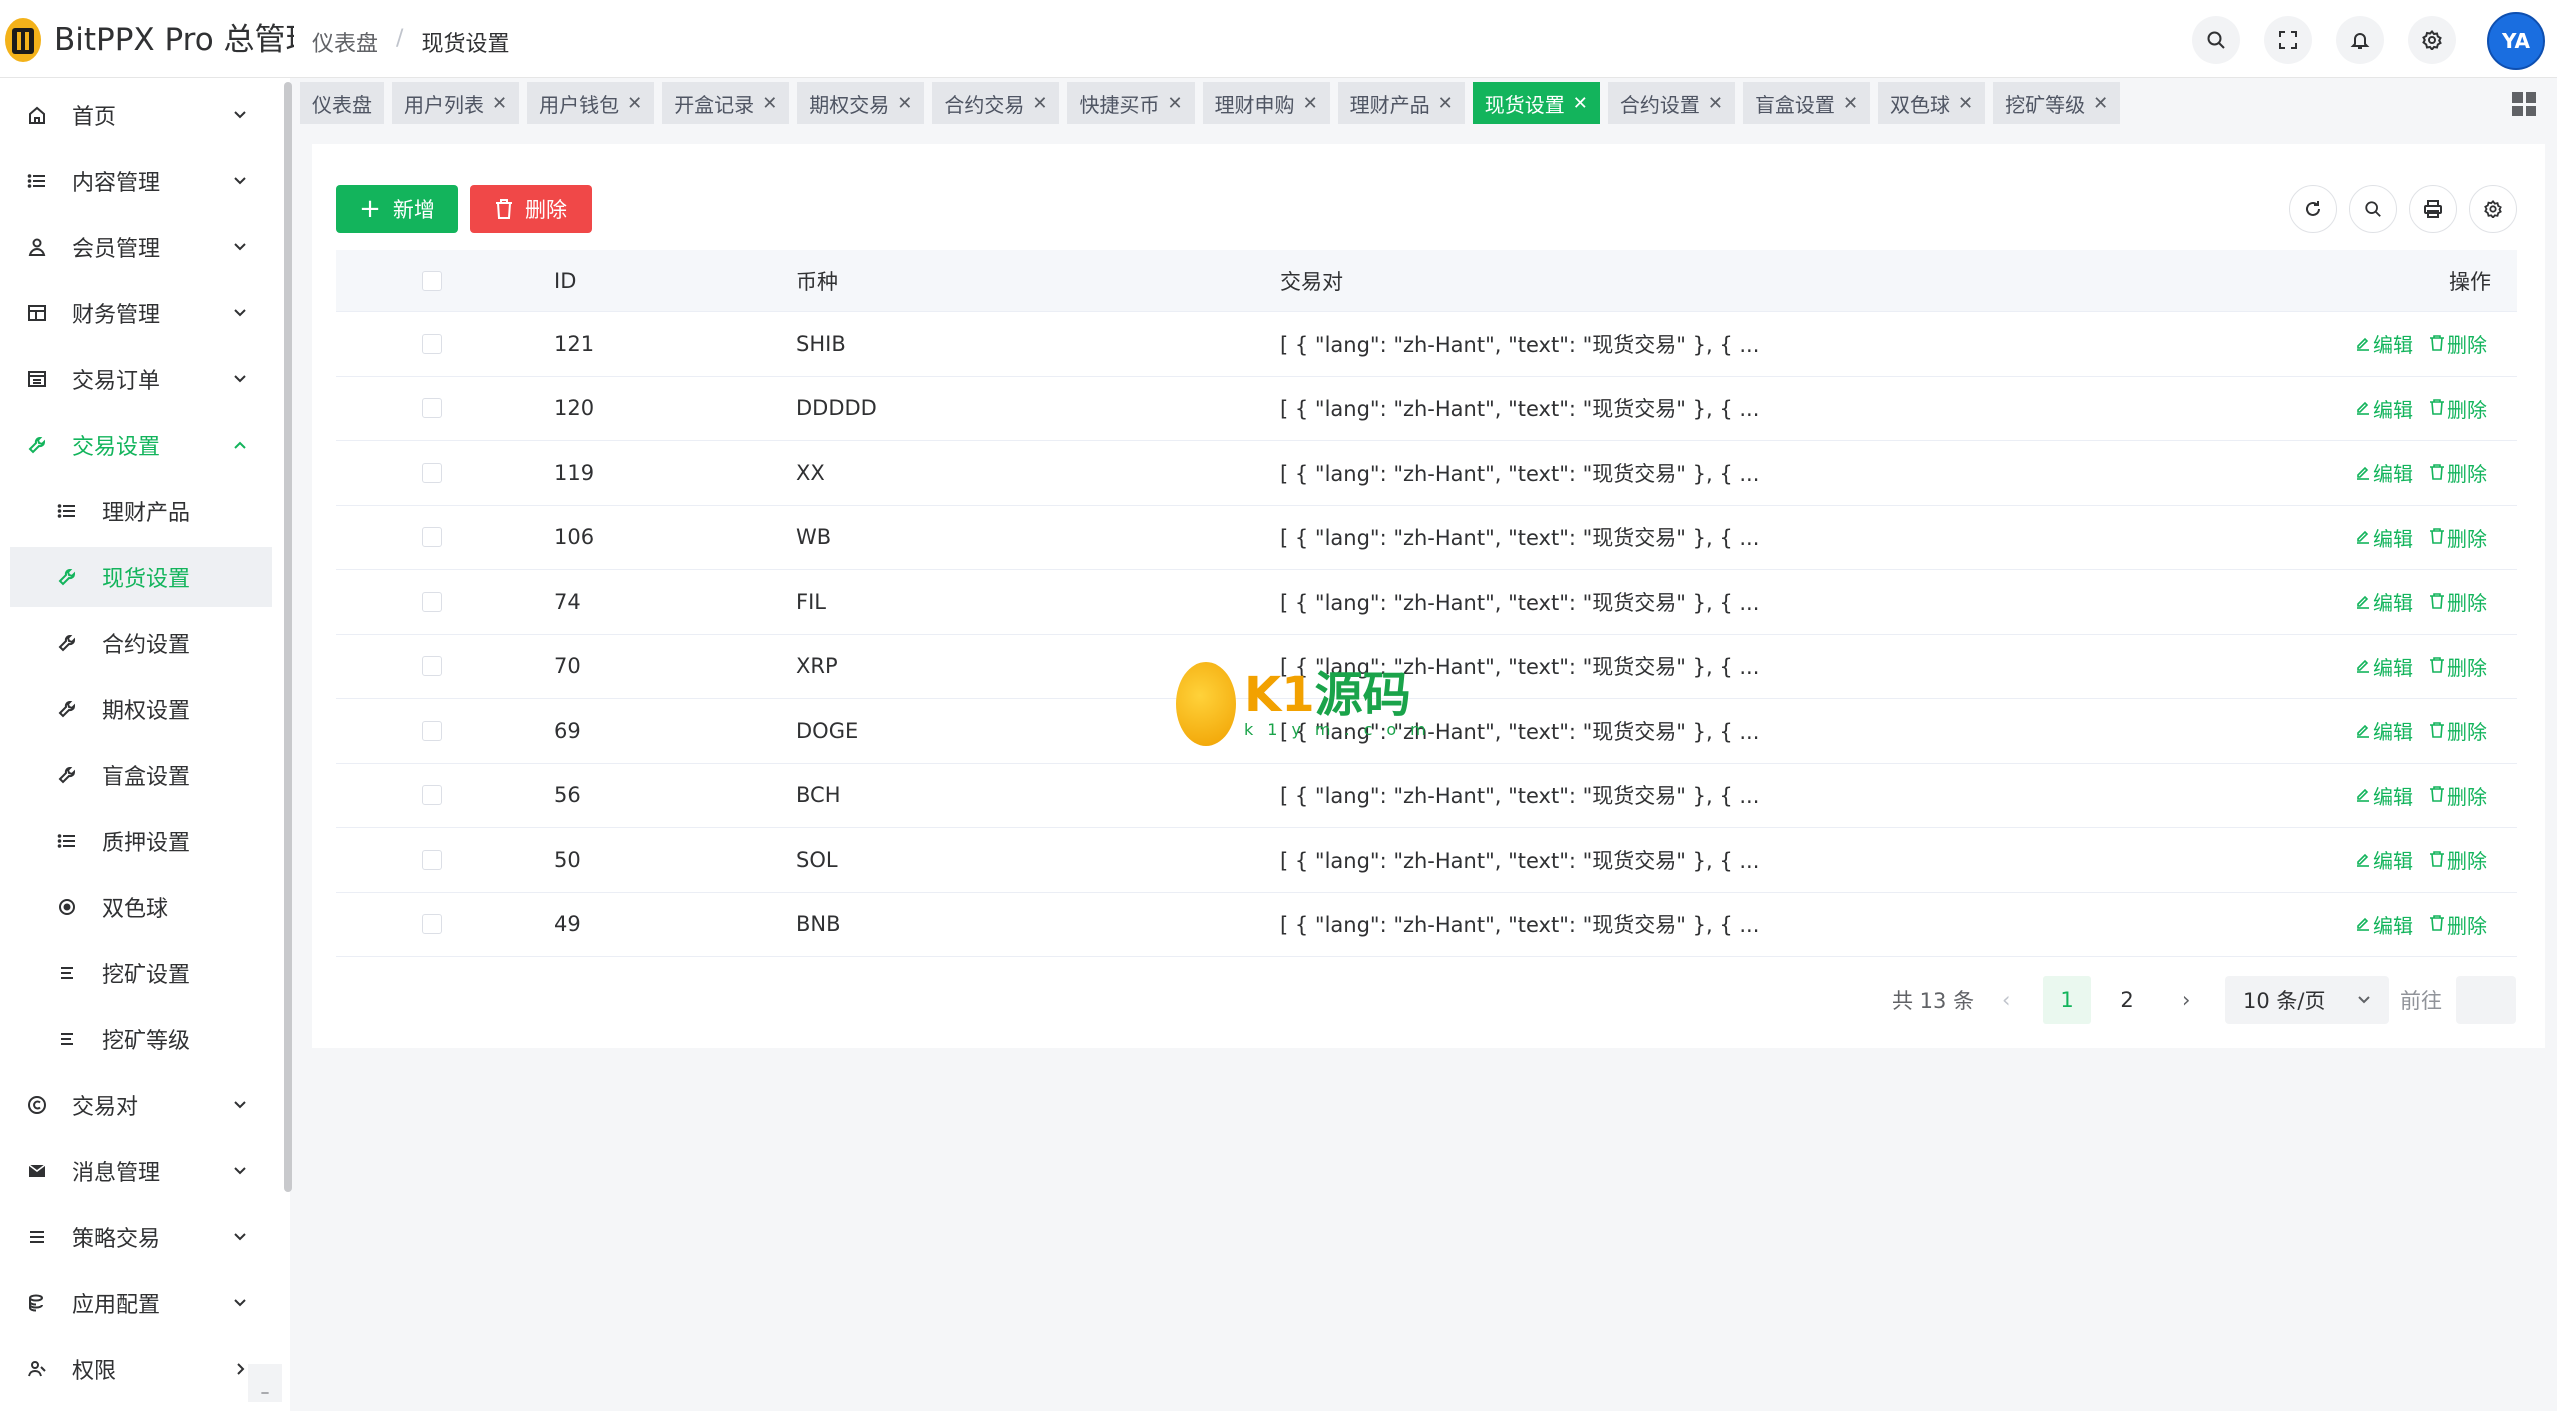 The height and width of the screenshot is (1411, 2557). I want to click on sidebar-item-9: 期权设置, so click(141, 709).